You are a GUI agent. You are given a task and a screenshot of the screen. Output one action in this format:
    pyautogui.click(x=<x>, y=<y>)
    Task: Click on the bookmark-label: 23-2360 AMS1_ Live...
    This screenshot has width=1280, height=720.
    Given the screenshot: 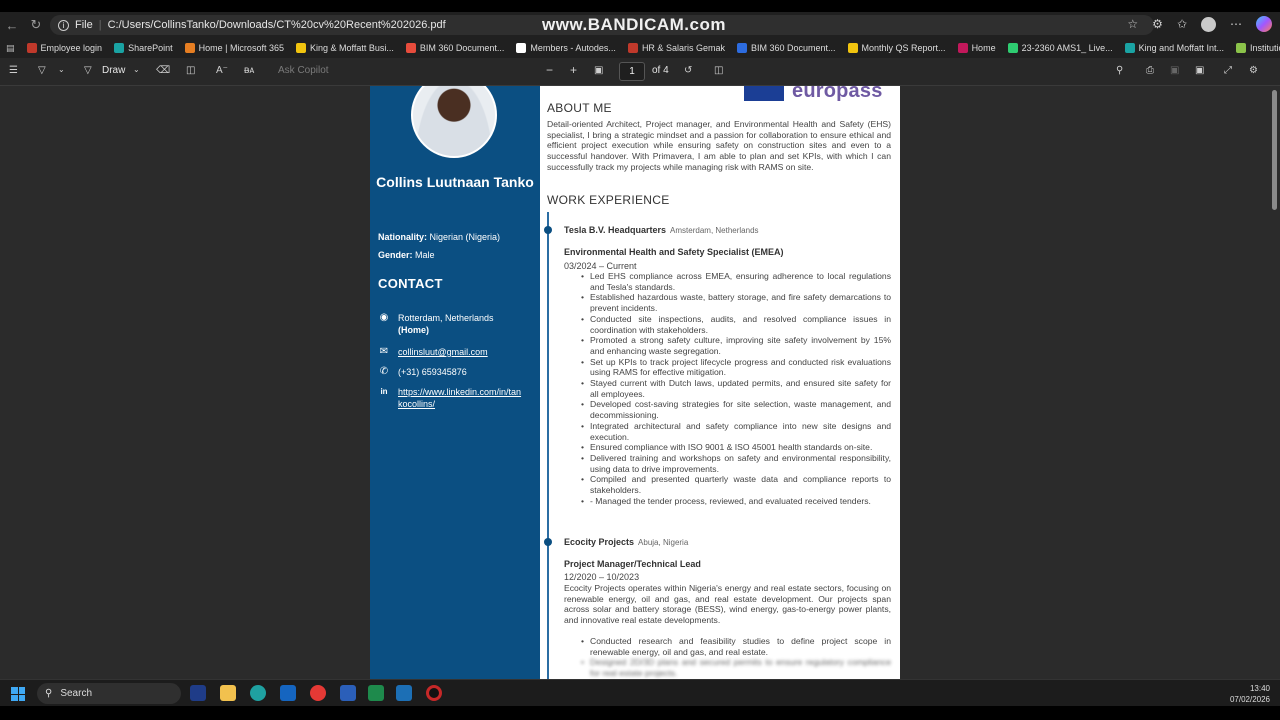 What is the action you would take?
    pyautogui.click(x=1067, y=48)
    